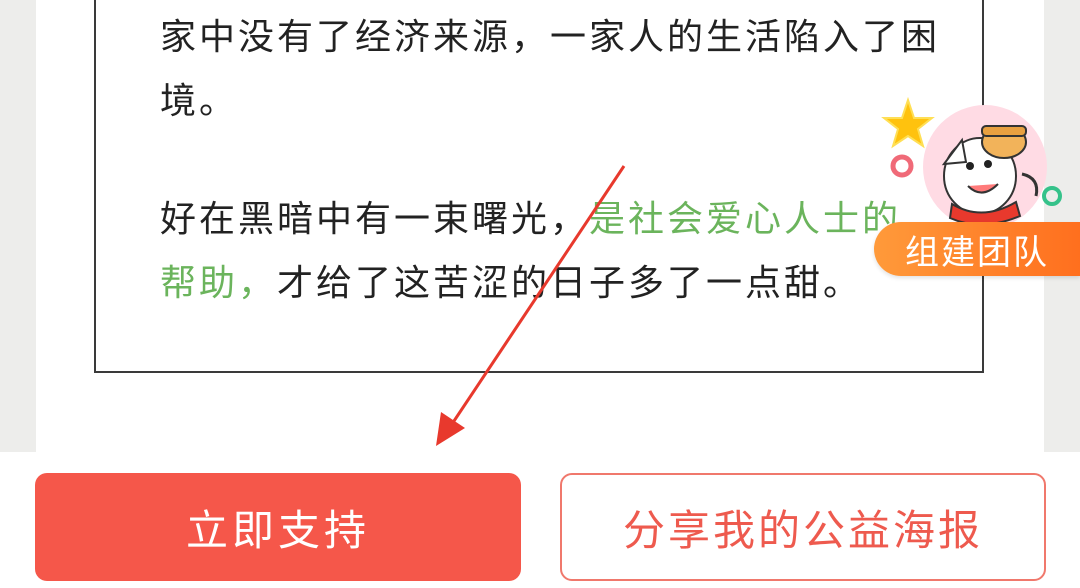 The width and height of the screenshot is (1080, 588). What do you see at coordinates (985, 167) in the screenshot?
I see `mascot-avatar-icon` at bounding box center [985, 167].